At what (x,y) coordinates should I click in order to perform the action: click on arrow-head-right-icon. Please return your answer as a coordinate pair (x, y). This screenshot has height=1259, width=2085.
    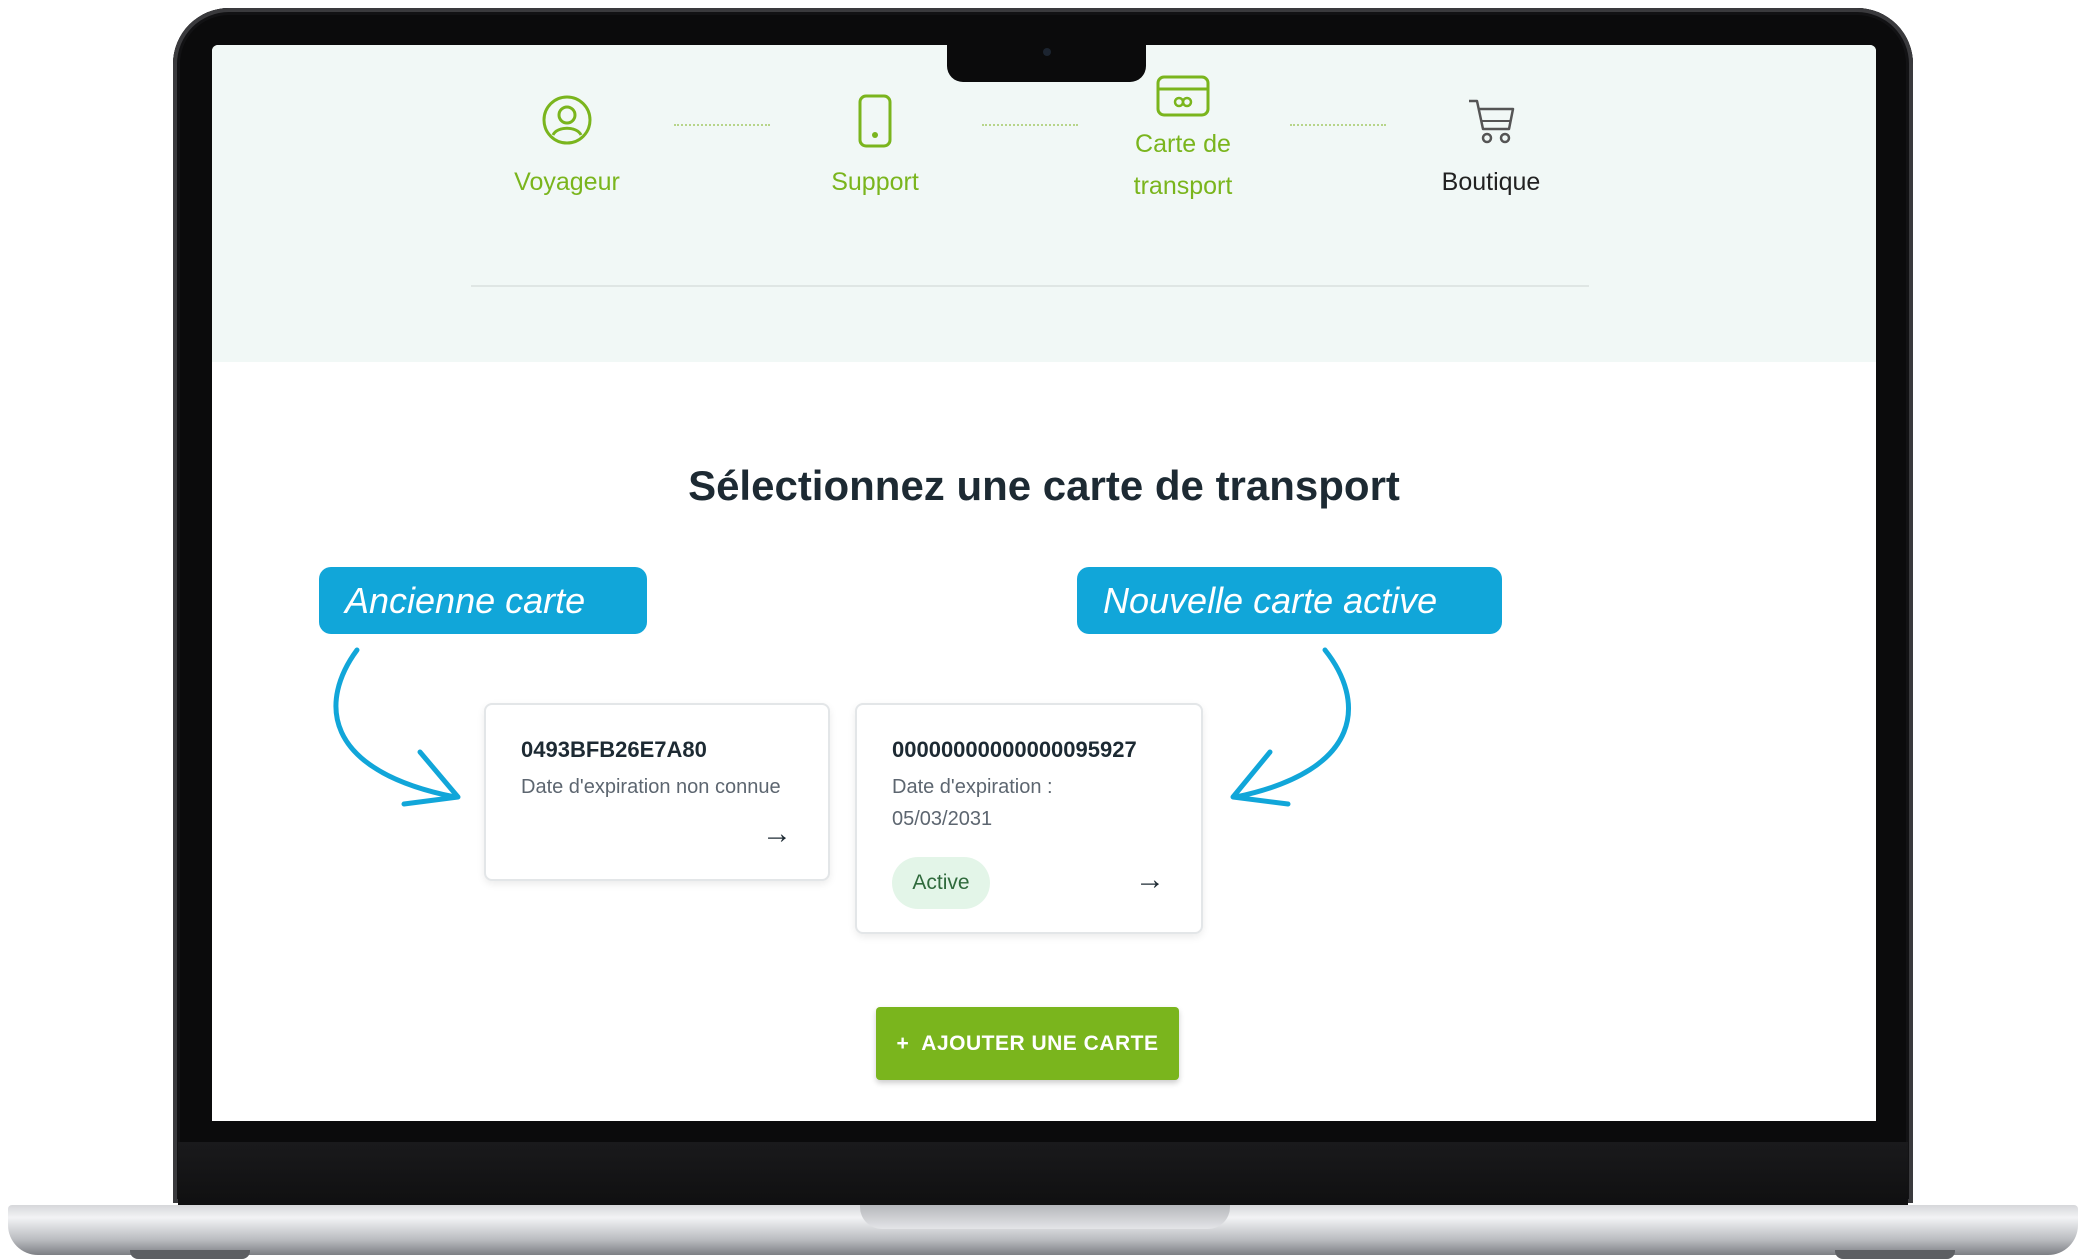
    Looking at the image, I should click on (1260, 778).